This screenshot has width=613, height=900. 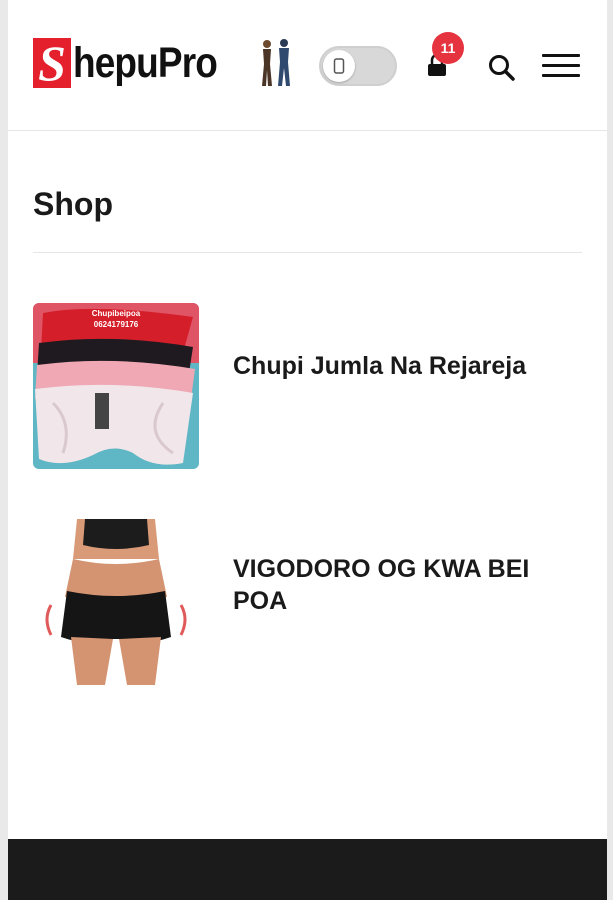 What do you see at coordinates (403, 366) in the screenshot?
I see `product-name: Chupi Jumla Na Rejareja` at bounding box center [403, 366].